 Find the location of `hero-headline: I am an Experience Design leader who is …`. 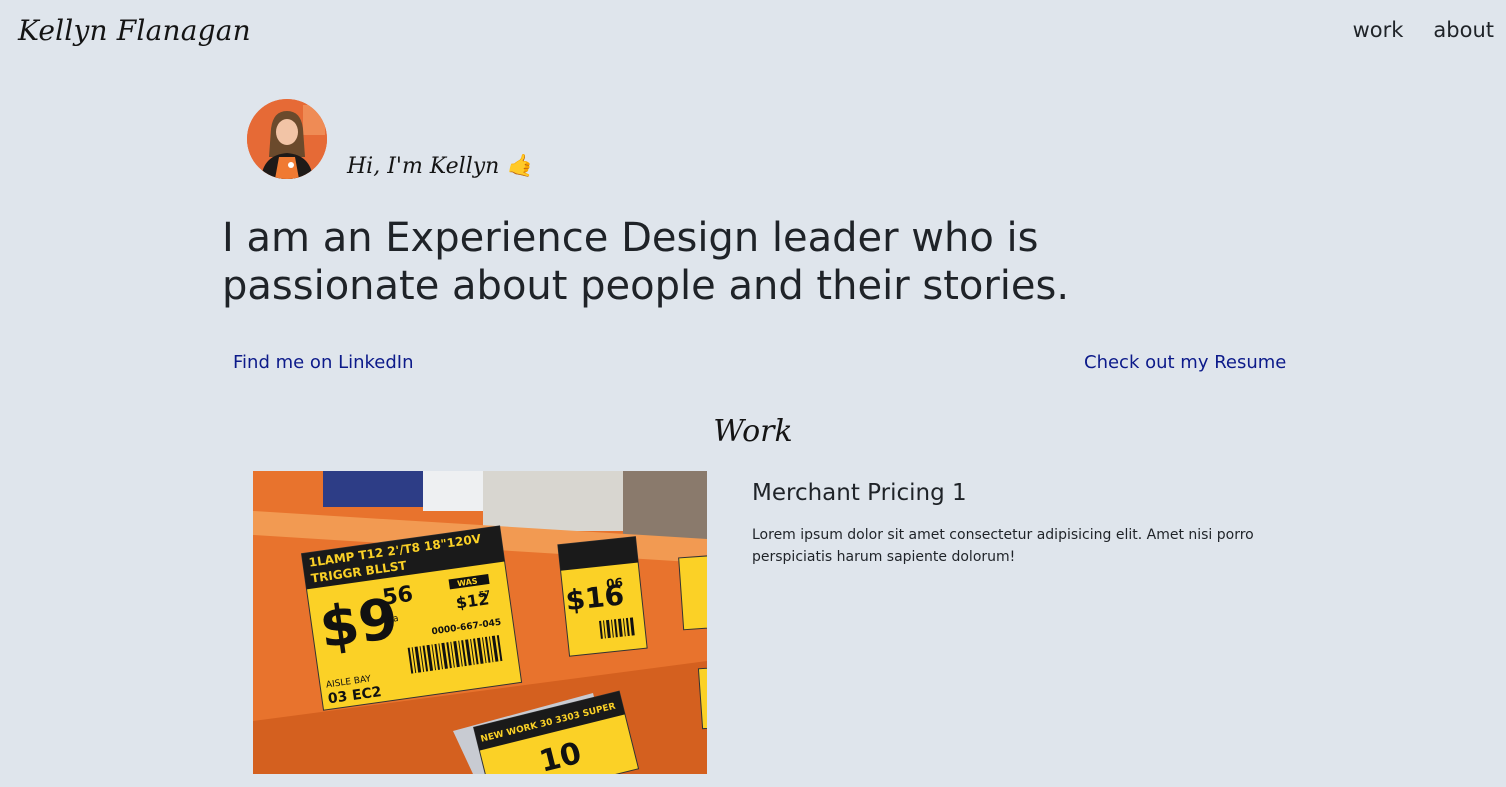

hero-headline: I am an Experience Design leader who is … is located at coordinates (646, 262).